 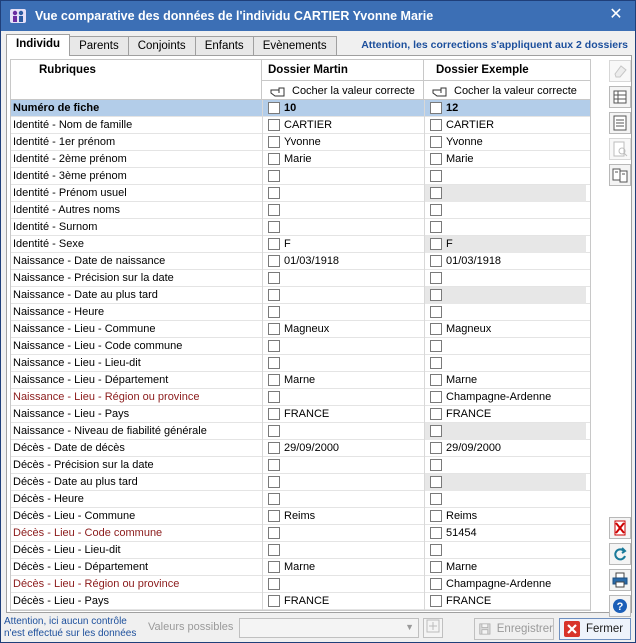 What do you see at coordinates (300, 278) in the screenshot?
I see `table-row: Naissance - Précision sur la date` at bounding box center [300, 278].